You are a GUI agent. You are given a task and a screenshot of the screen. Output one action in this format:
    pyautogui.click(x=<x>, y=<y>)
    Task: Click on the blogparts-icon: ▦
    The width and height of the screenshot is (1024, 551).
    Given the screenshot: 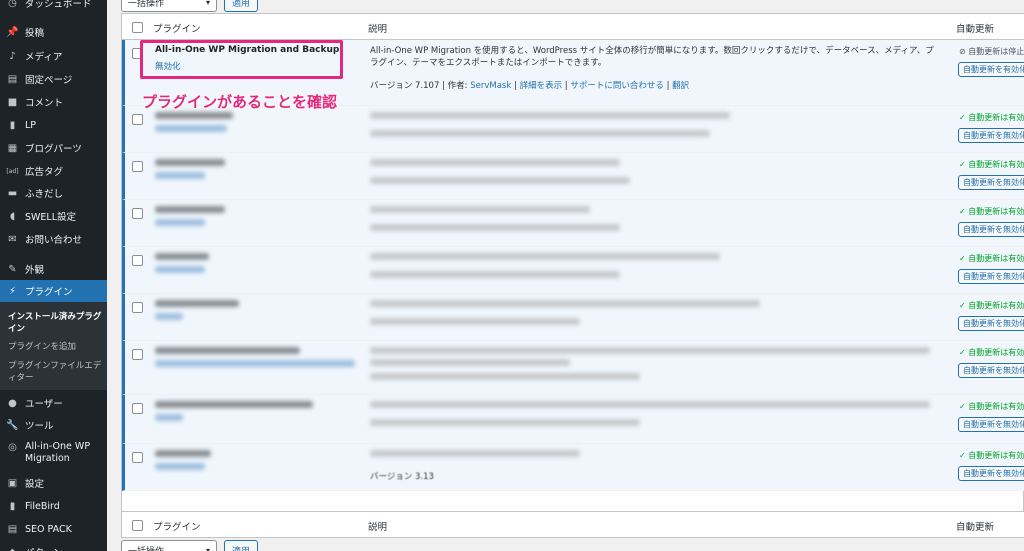 What is the action you would take?
    pyautogui.click(x=12, y=148)
    